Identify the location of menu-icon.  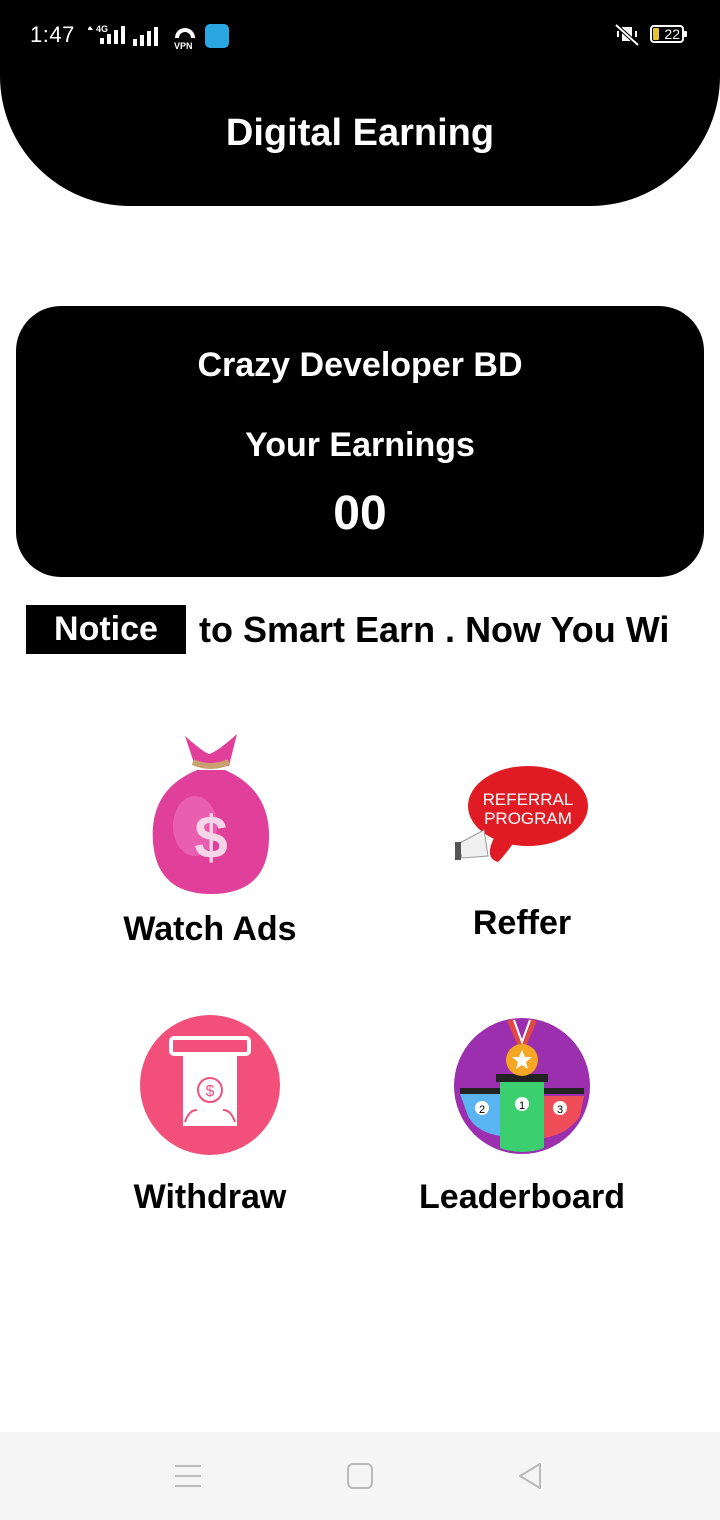
(188, 1476).